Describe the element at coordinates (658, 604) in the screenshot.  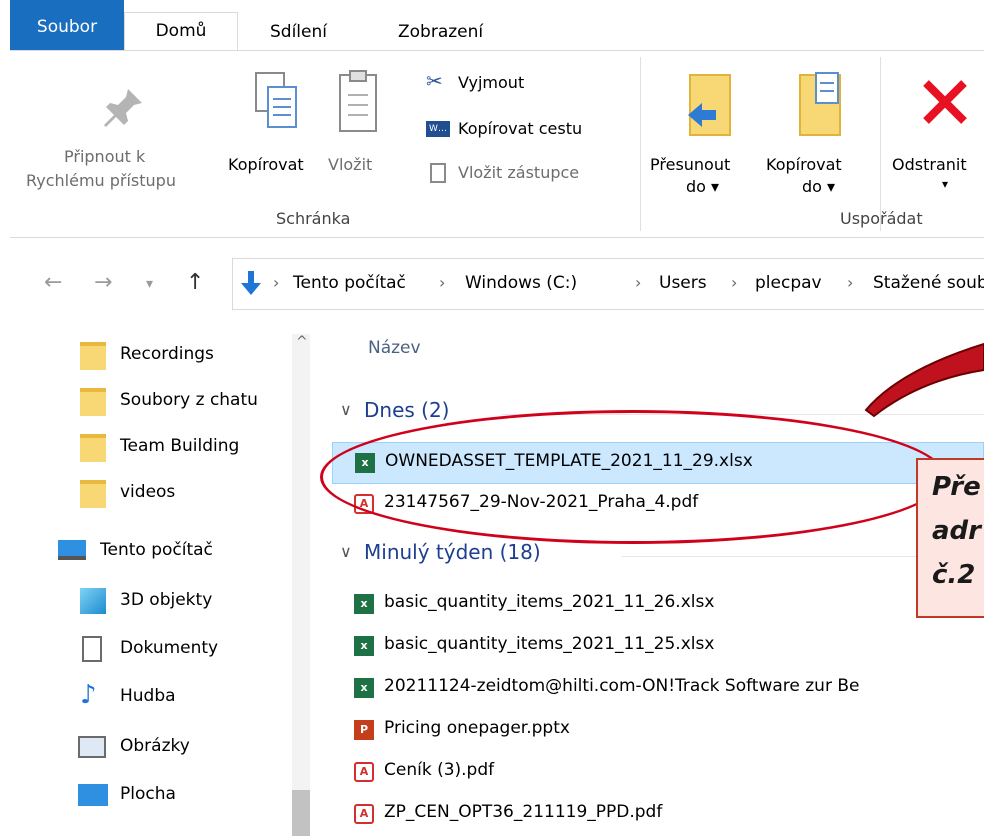
I see `file-row: x basic_quantity_items_2021_11_26.xlsx` at that location.